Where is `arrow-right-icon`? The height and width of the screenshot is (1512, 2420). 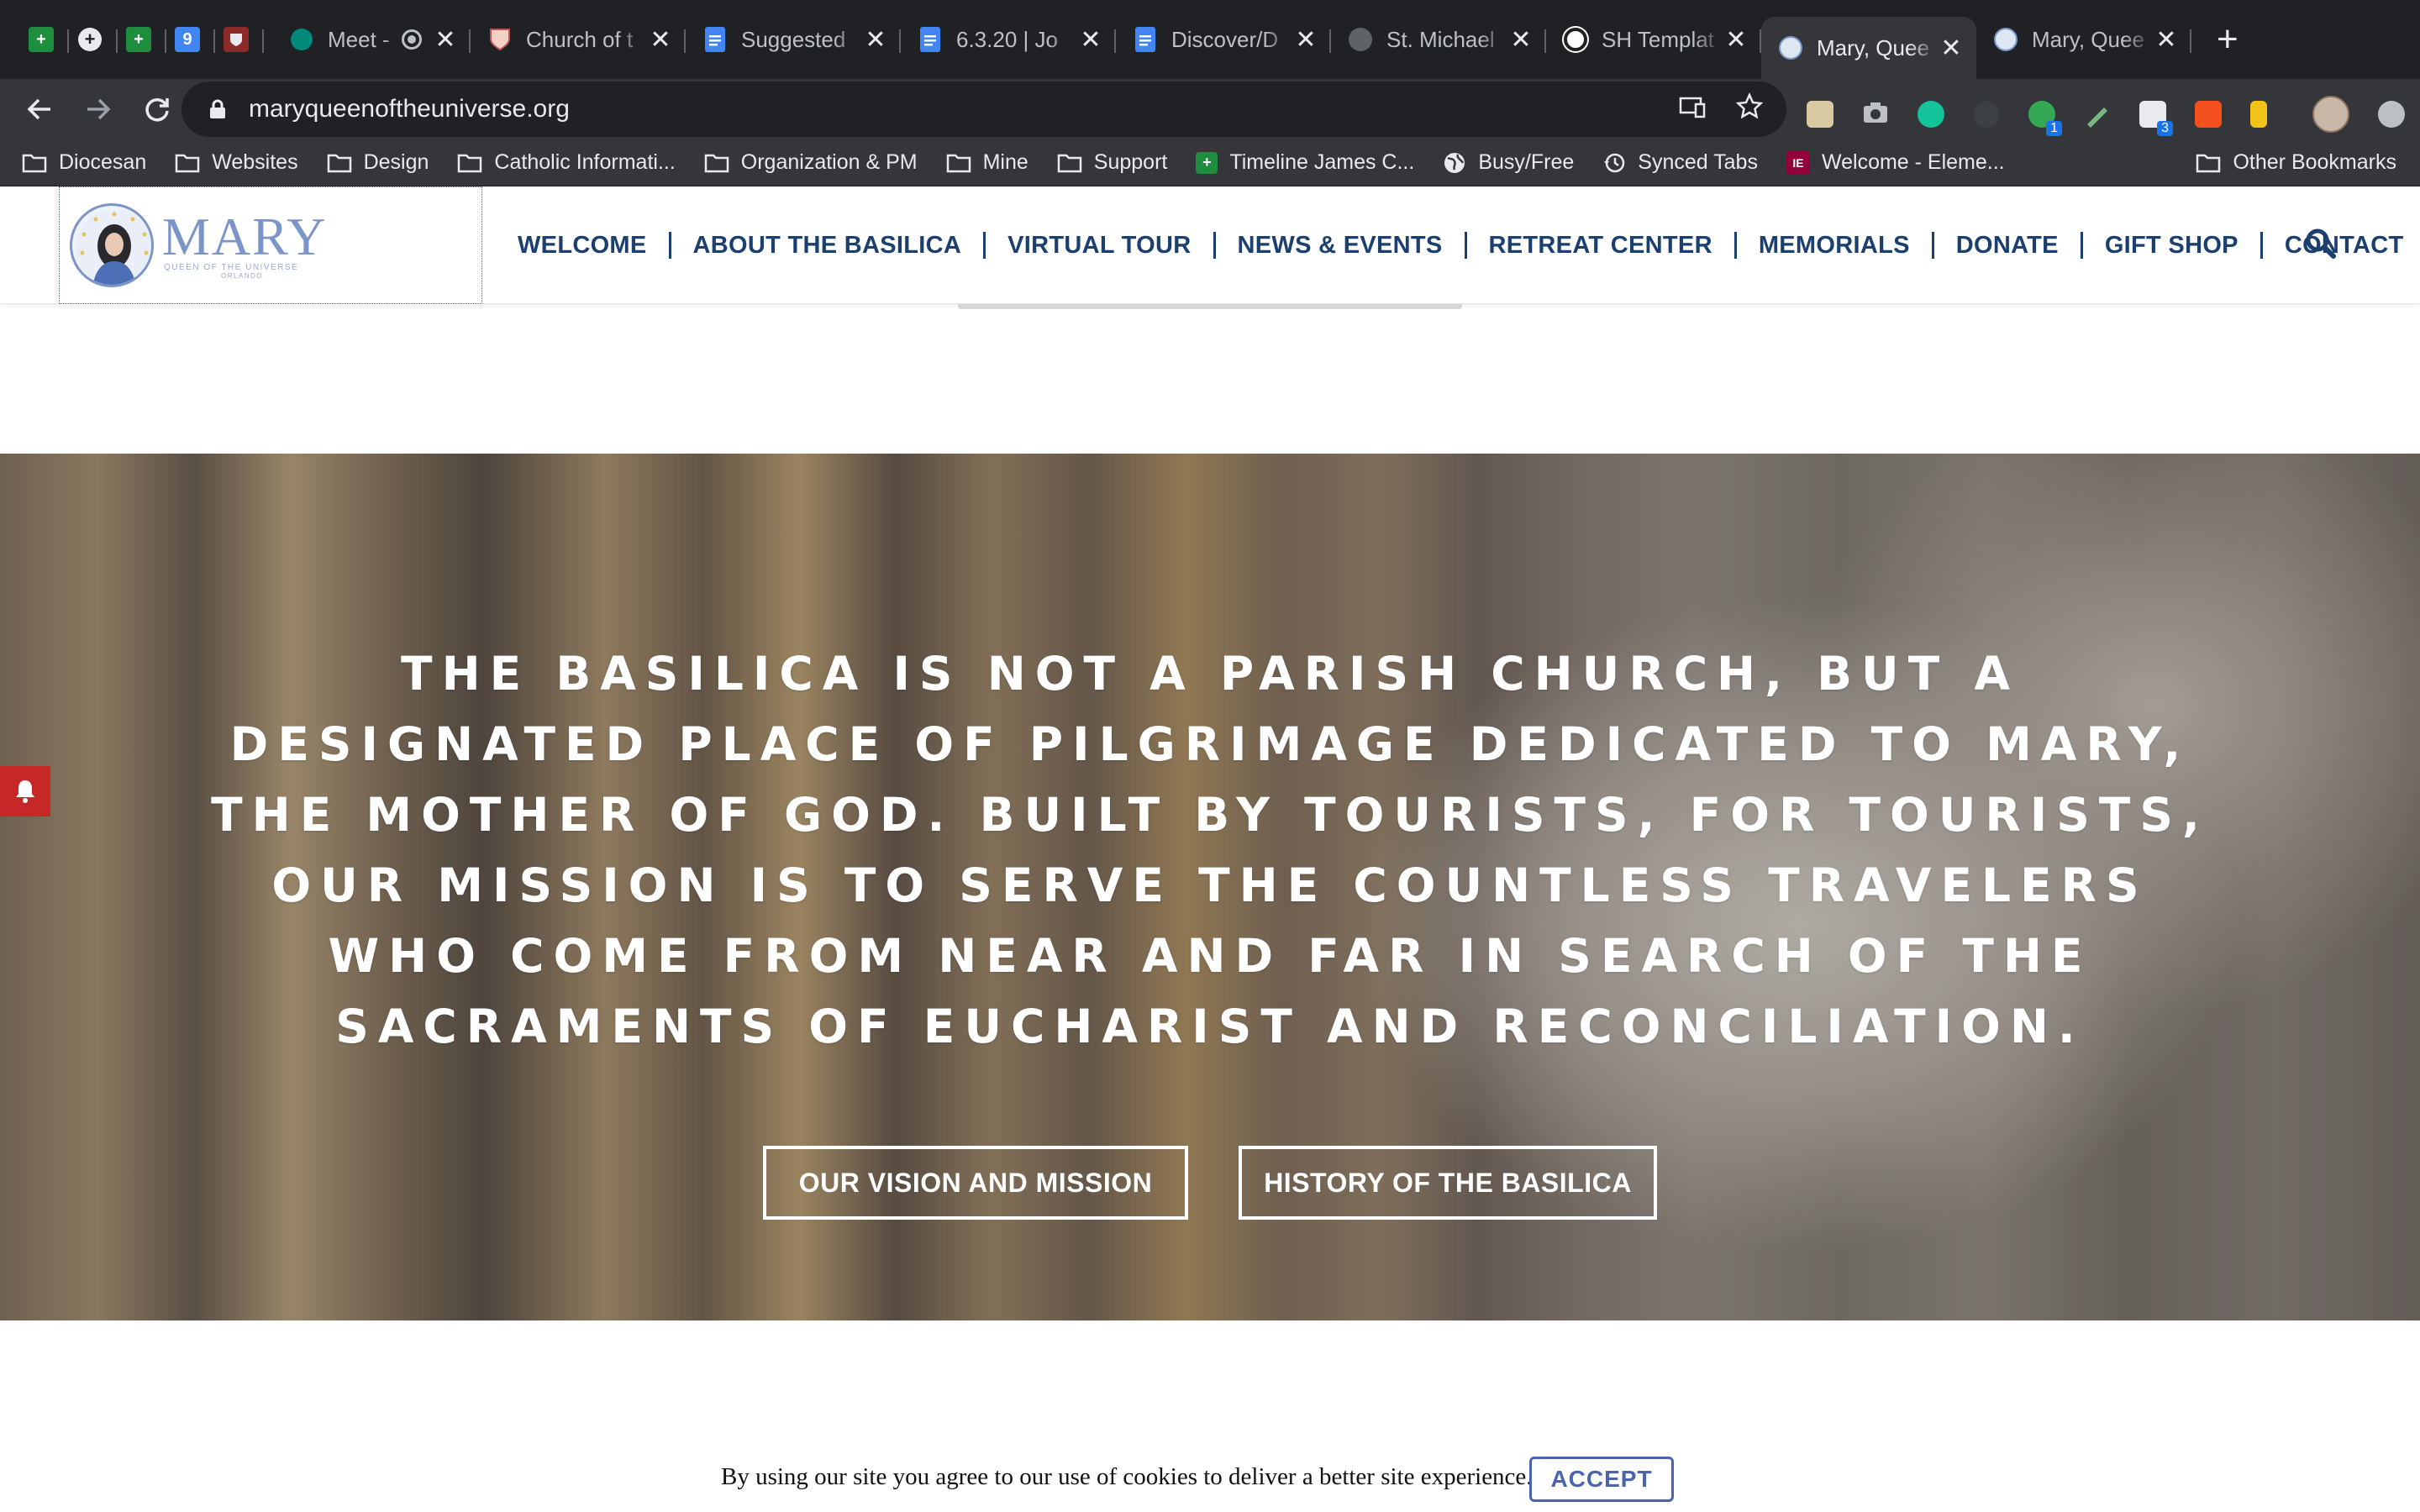
arrow-right-icon is located at coordinates (99, 109).